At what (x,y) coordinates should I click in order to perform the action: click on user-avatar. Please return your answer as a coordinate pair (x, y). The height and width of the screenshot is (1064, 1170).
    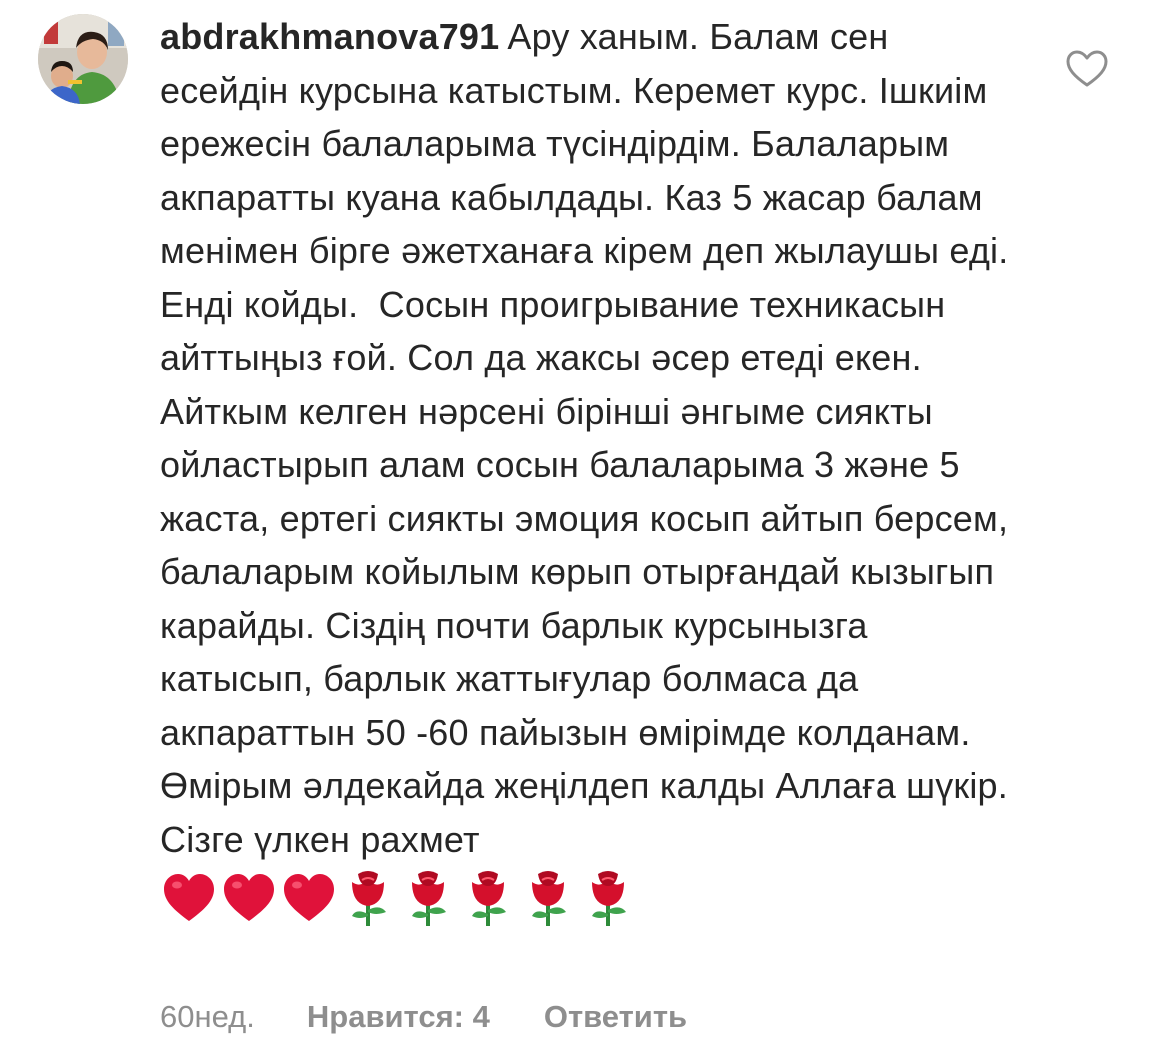
    Looking at the image, I should click on (83, 59).